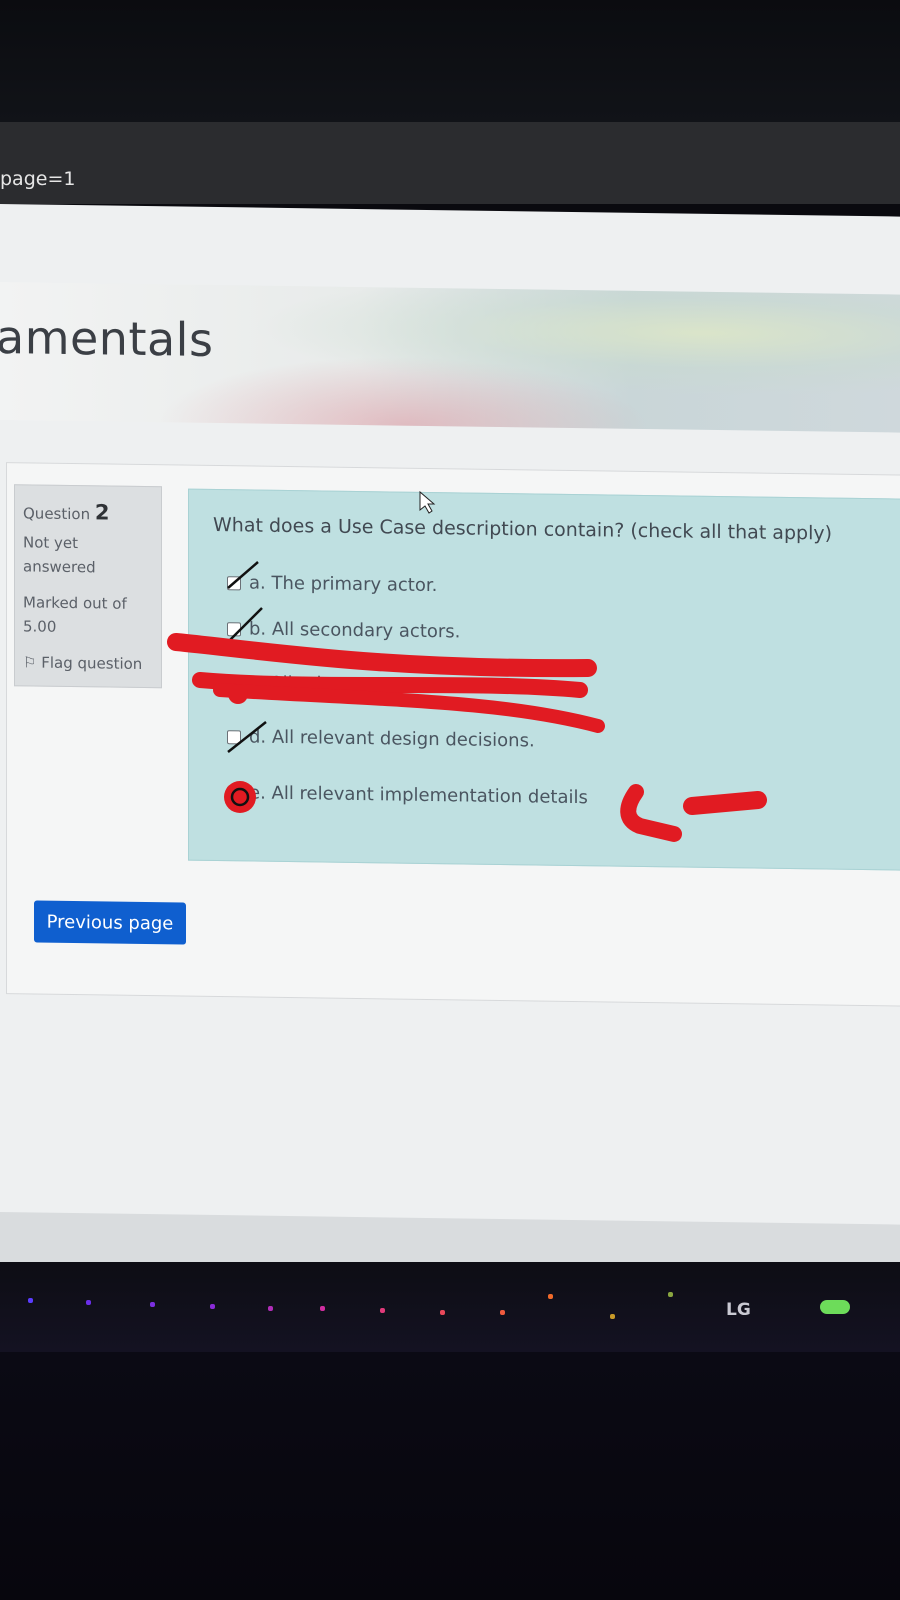  Describe the element at coordinates (30, 662) in the screenshot. I see `flag-icon: ⚐` at that location.